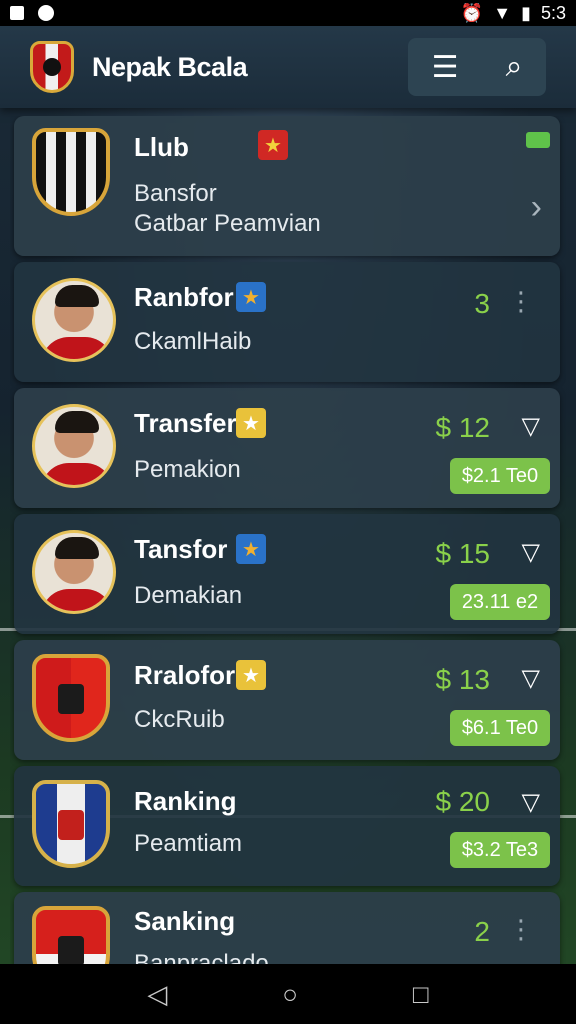 Image resolution: width=576 pixels, height=1024 pixels. Describe the element at coordinates (185, 801) in the screenshot. I see `item-name: Ranking` at that location.